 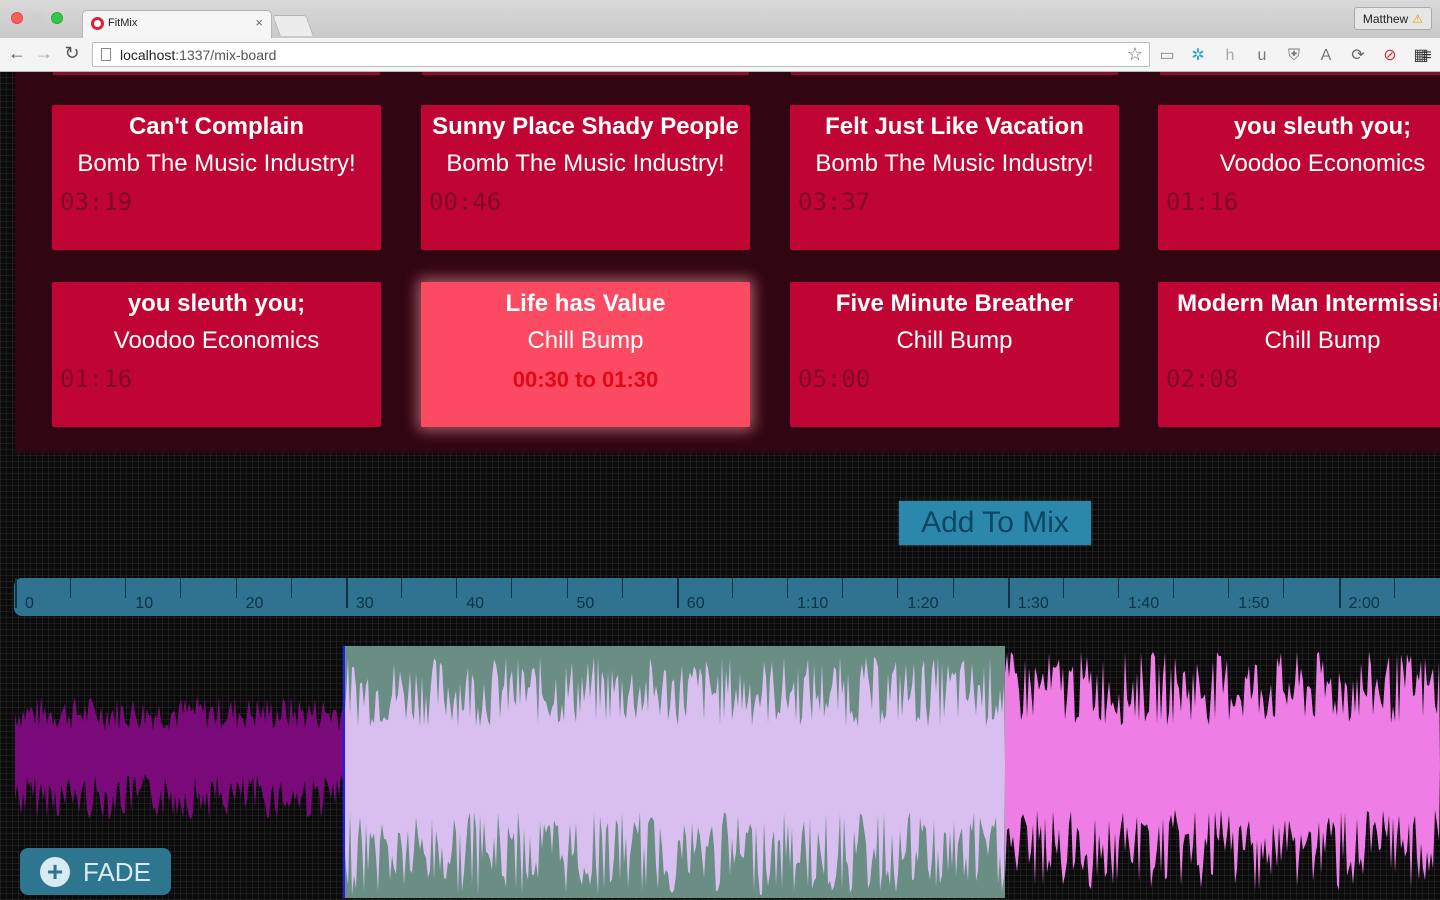 What do you see at coordinates (57, 18) in the screenshot?
I see `window-maximize-button` at bounding box center [57, 18].